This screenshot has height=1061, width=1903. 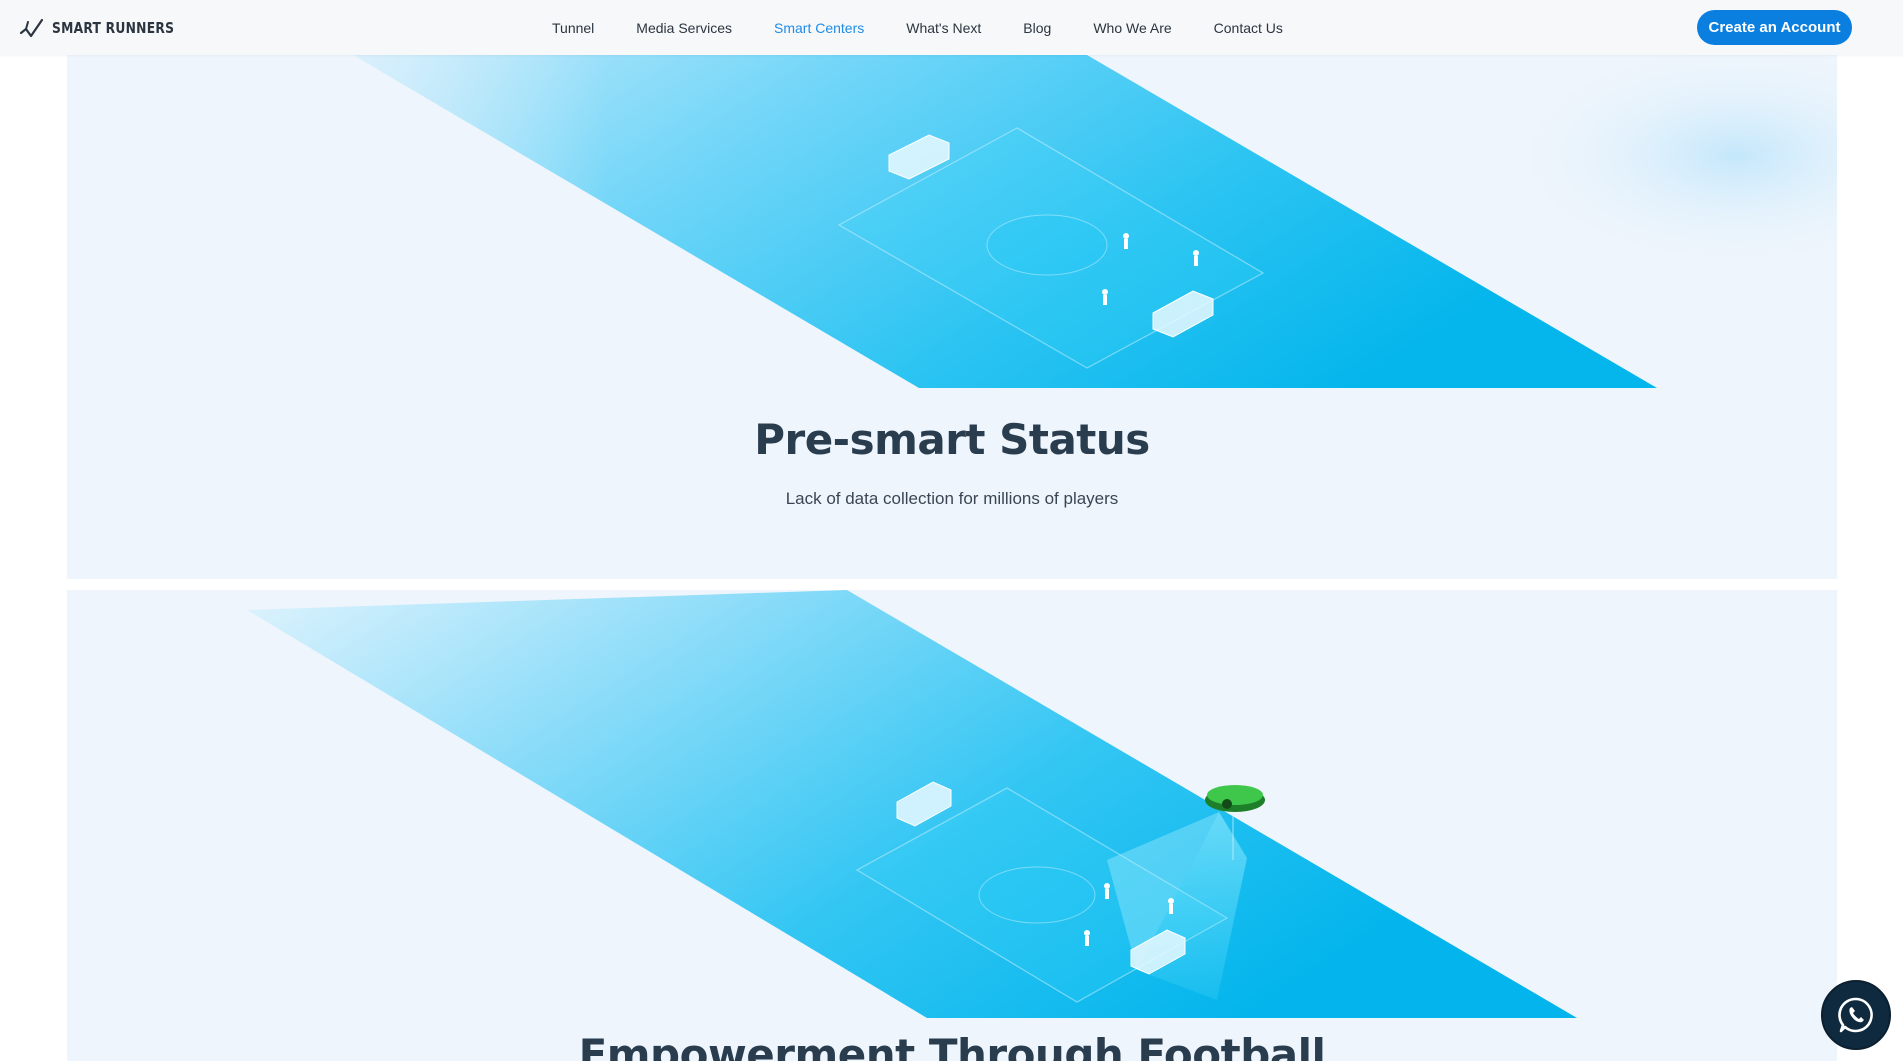 I want to click on whatsapp-chat-button, so click(x=1856, y=1015).